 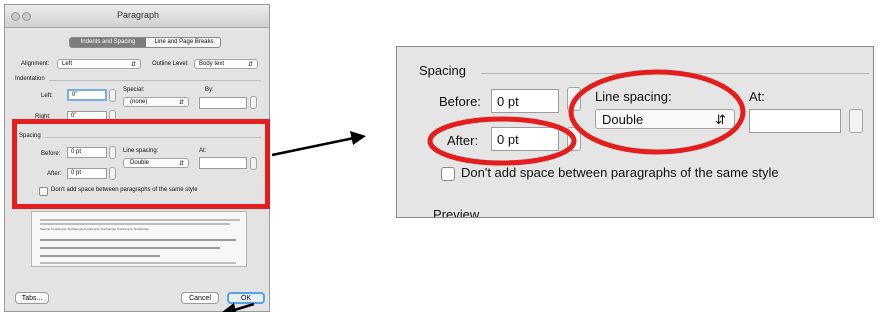 What do you see at coordinates (358, 138) in the screenshot?
I see `zoom-arrow-head` at bounding box center [358, 138].